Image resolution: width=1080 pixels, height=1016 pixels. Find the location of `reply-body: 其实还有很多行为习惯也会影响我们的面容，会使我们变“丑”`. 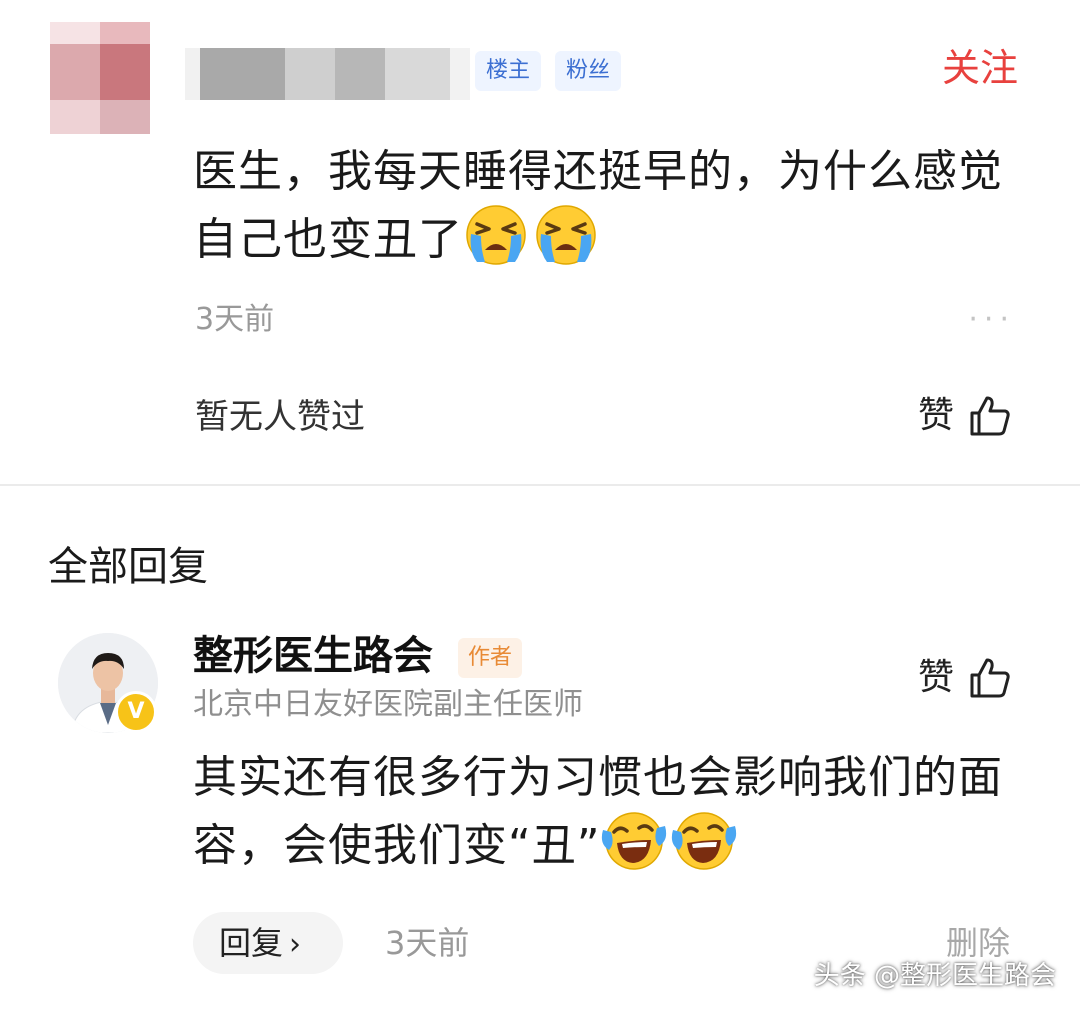

reply-body: 其实还有很多行为习惯也会影响我们的面容，会使我们变“丑” is located at coordinates (598, 811).